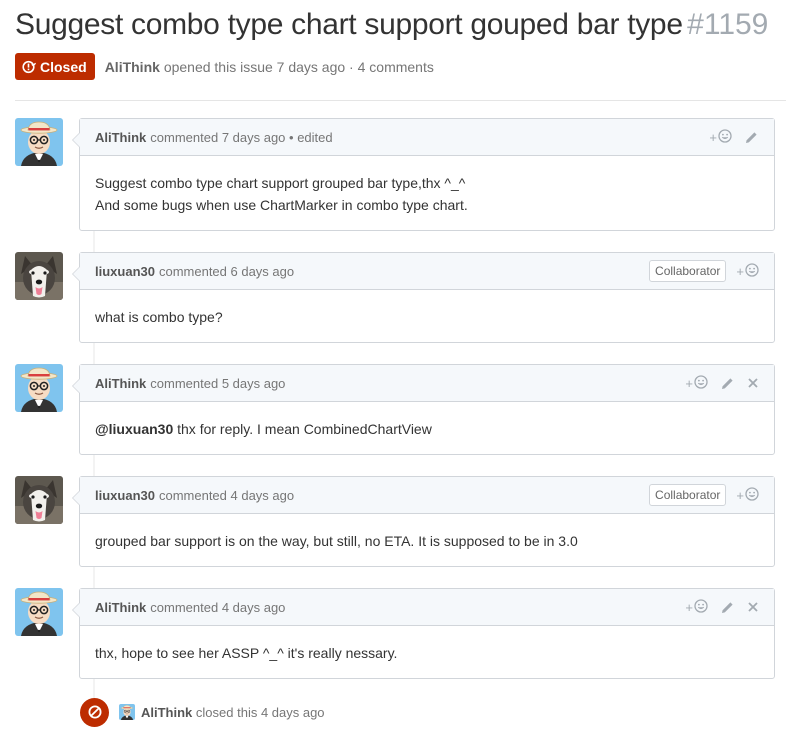 Image resolution: width=786 pixels, height=731 pixels. I want to click on closed-state-badge: Closed, so click(55, 66).